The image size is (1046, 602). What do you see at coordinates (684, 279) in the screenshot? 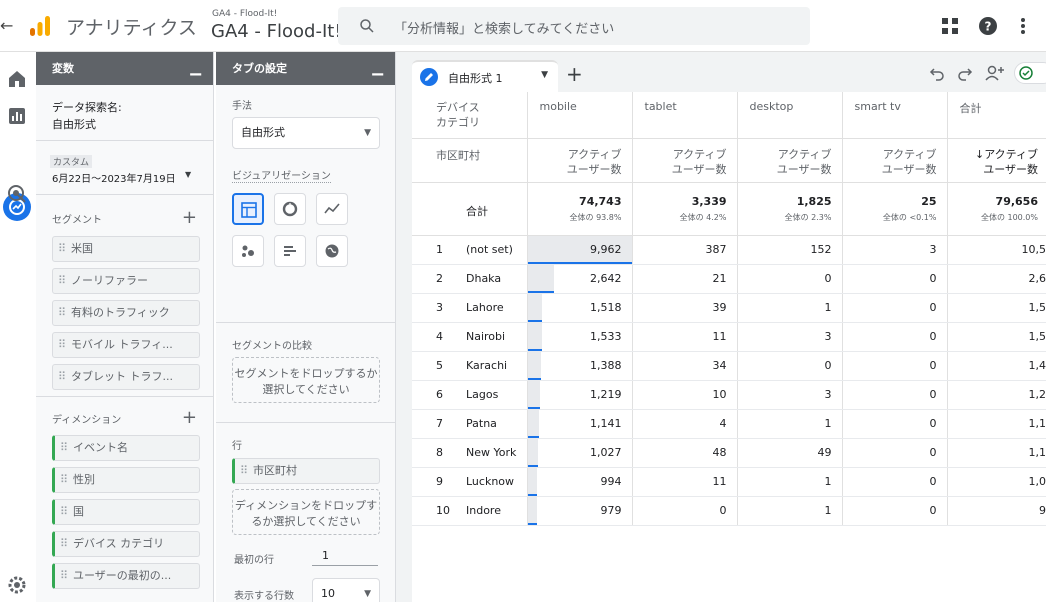
I see `metric-cell: 21` at bounding box center [684, 279].